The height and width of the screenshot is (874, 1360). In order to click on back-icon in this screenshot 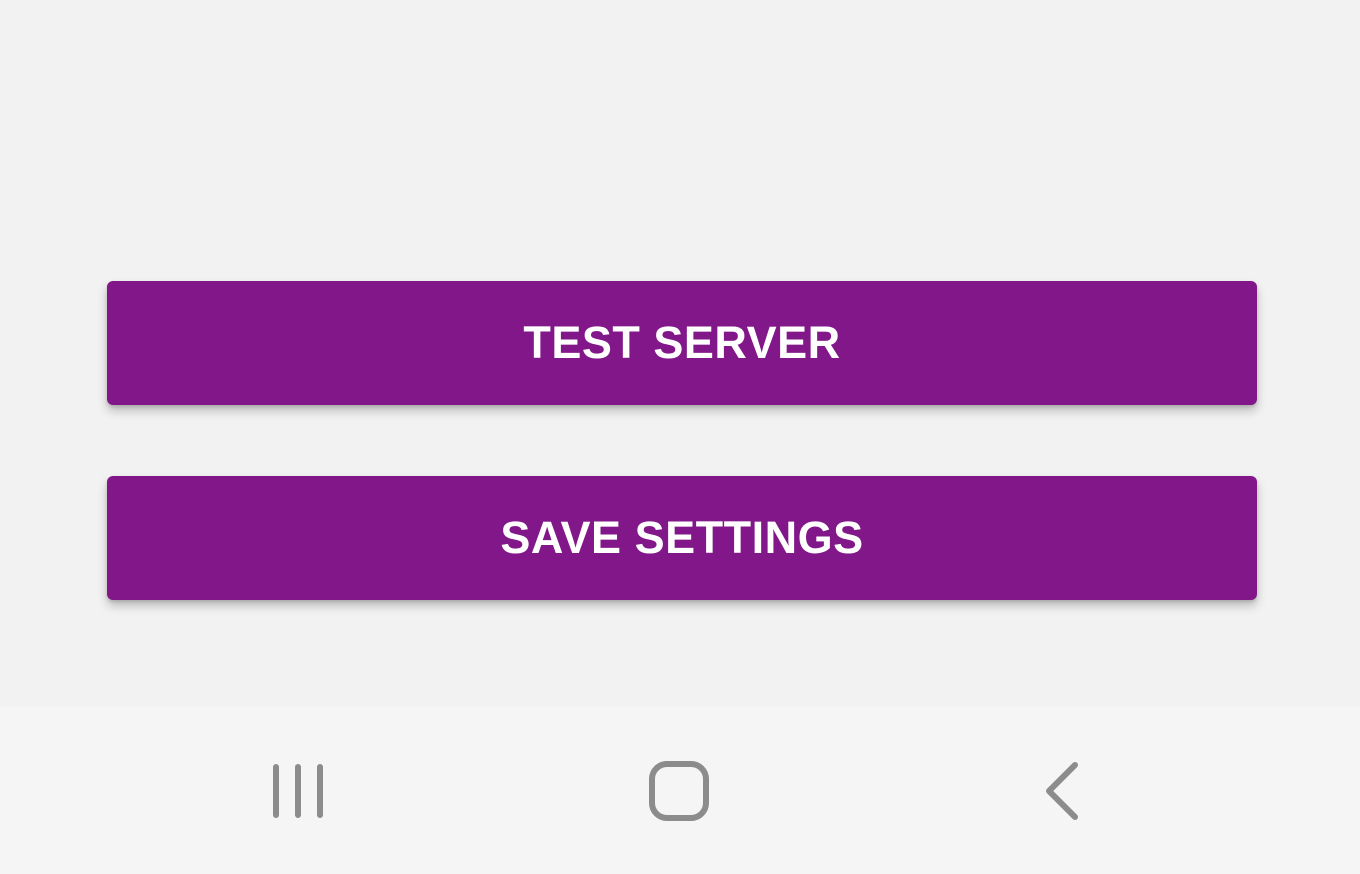, I will do `click(1062, 790)`.